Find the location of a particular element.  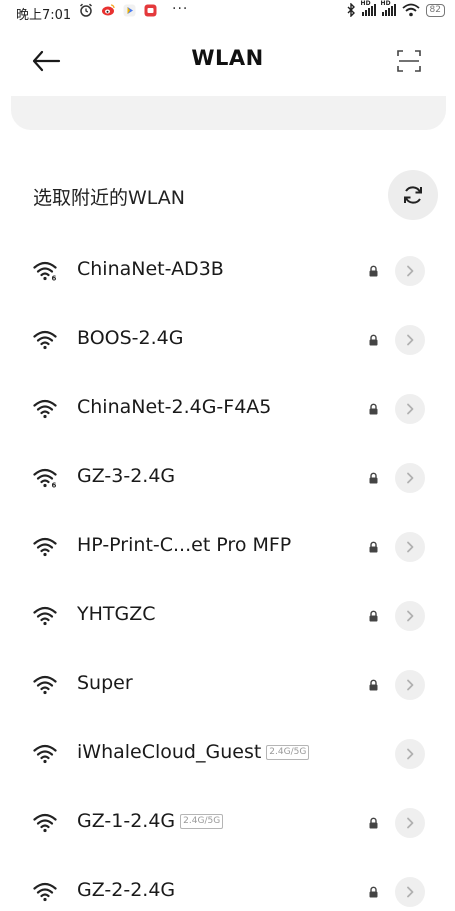

network-name: GZ-2-2.4G is located at coordinates (126, 890).